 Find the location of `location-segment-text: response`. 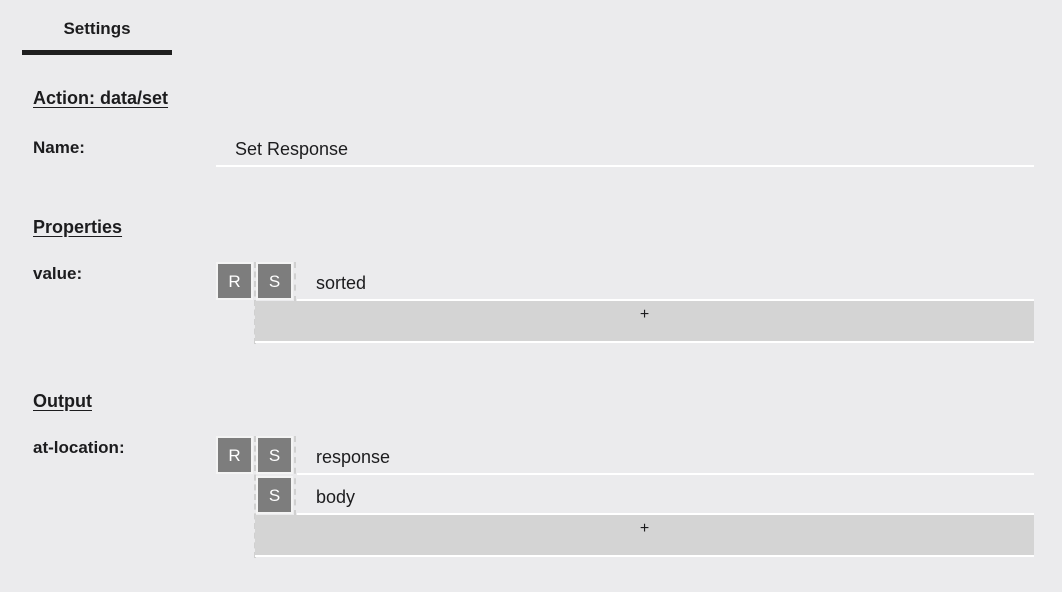

location-segment-text: response is located at coordinates (353, 457).